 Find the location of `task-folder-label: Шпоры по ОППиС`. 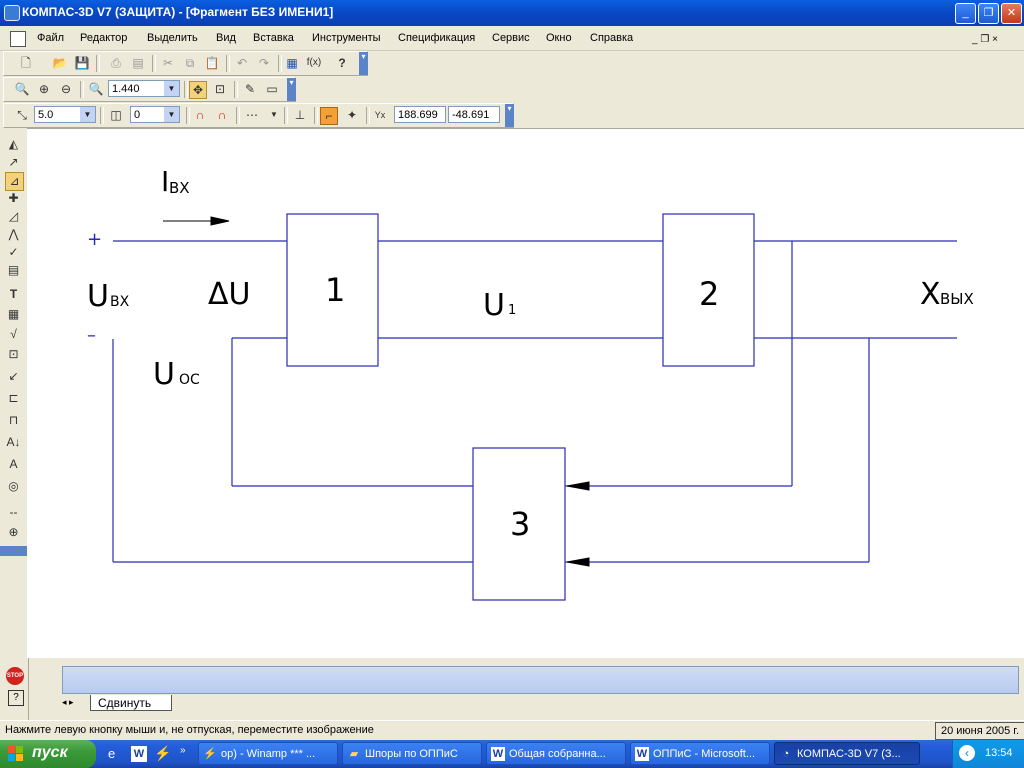

task-folder-label: Шпоры по ОППиС is located at coordinates (411, 754).